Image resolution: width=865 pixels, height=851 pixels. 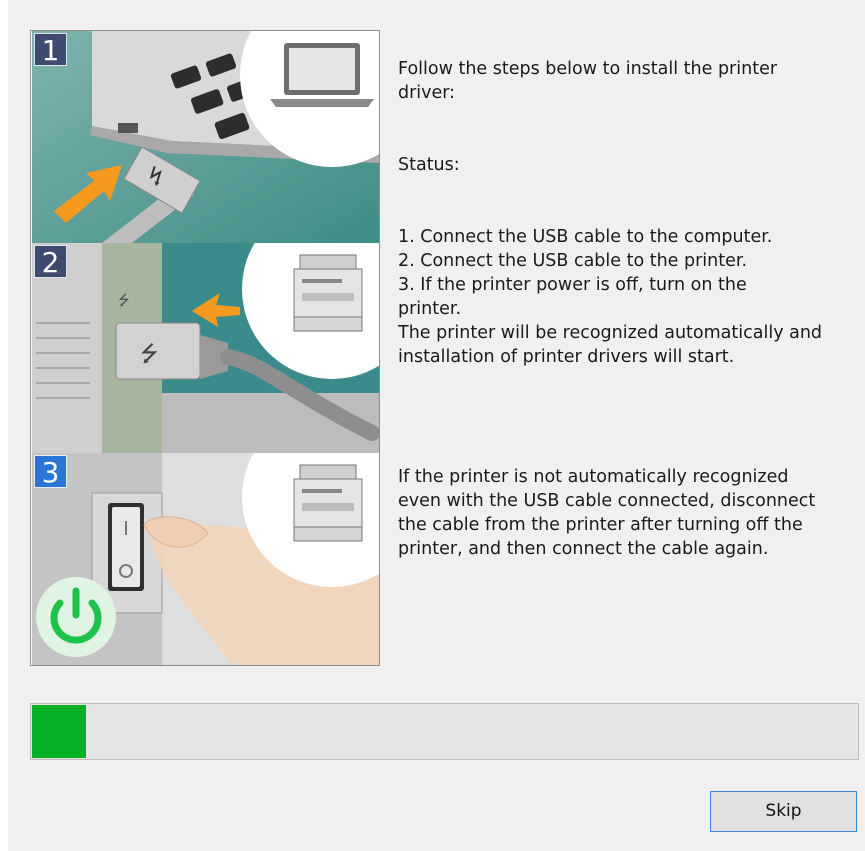 I want to click on step-1-panel: ⭍ 1, so click(x=205, y=137).